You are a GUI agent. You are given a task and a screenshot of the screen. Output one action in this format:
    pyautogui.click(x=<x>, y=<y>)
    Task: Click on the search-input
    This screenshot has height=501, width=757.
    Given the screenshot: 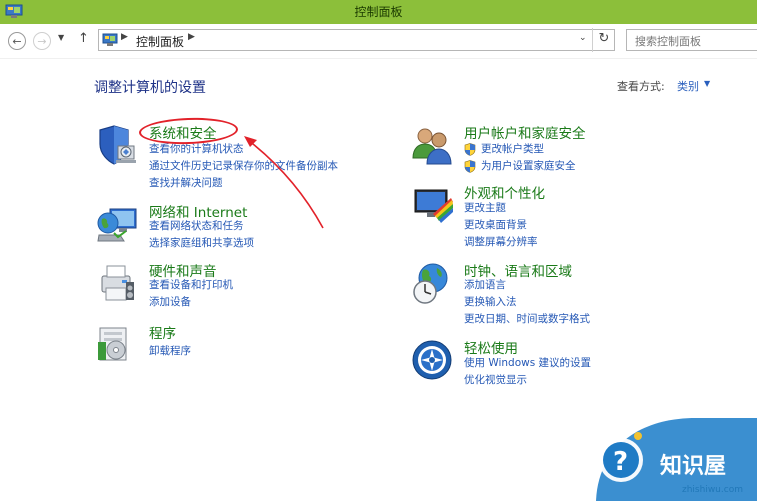 What is the action you would take?
    pyautogui.click(x=690, y=41)
    